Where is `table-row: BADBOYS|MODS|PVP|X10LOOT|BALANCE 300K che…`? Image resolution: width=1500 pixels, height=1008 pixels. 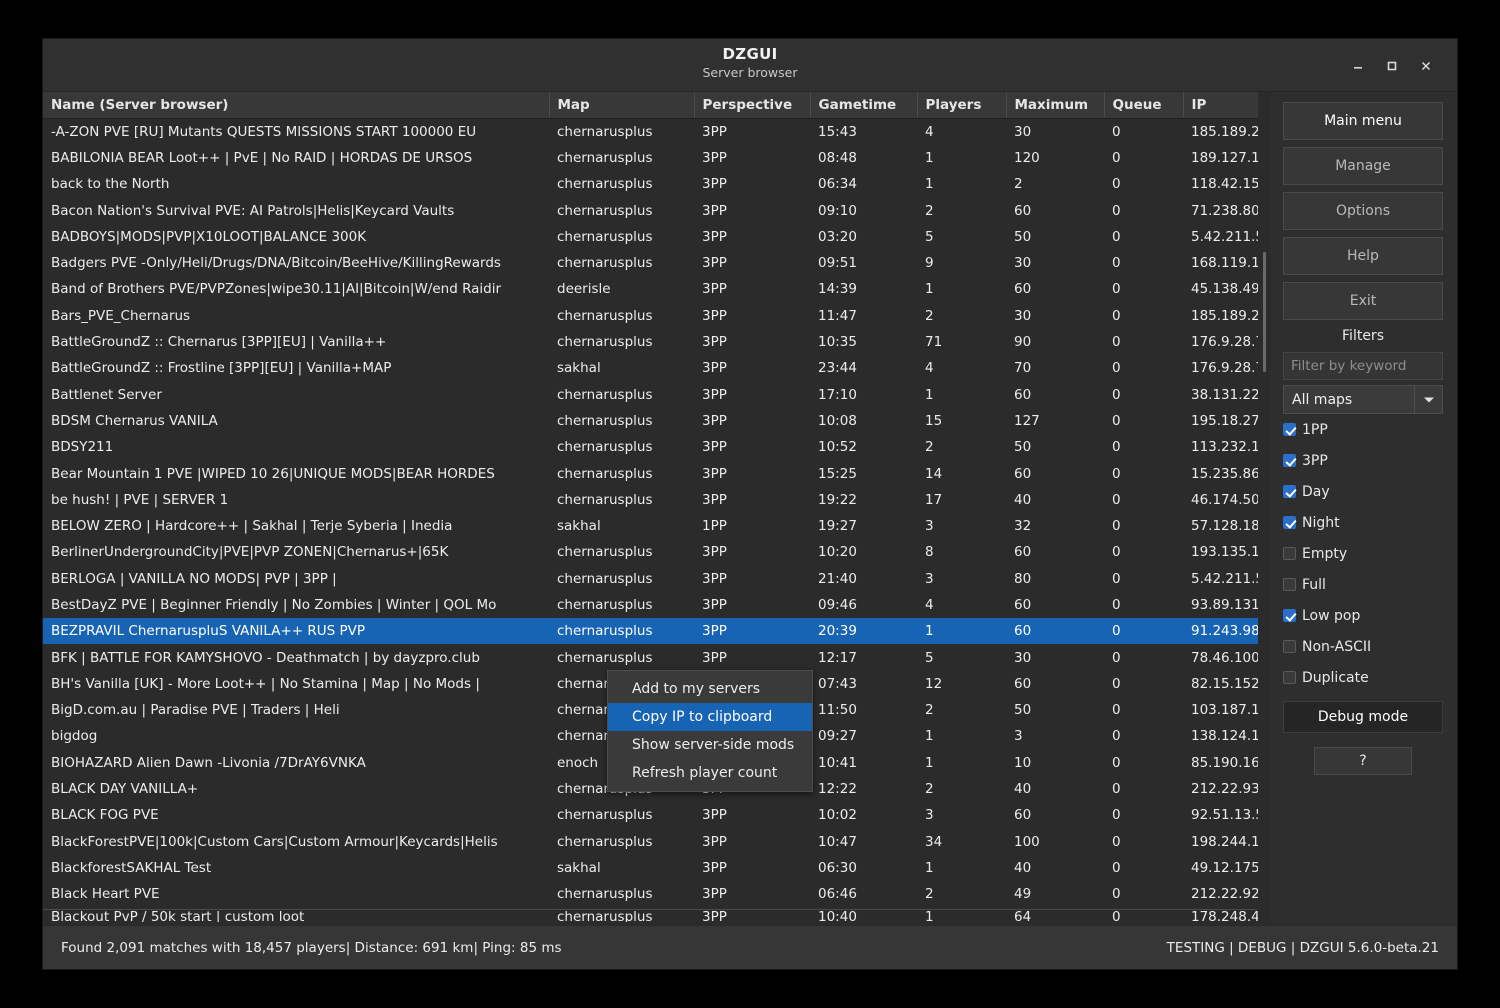
table-row: BADBOYS|MODS|PVP|X10LOOT|BALANCE 300K che… is located at coordinates (651, 237).